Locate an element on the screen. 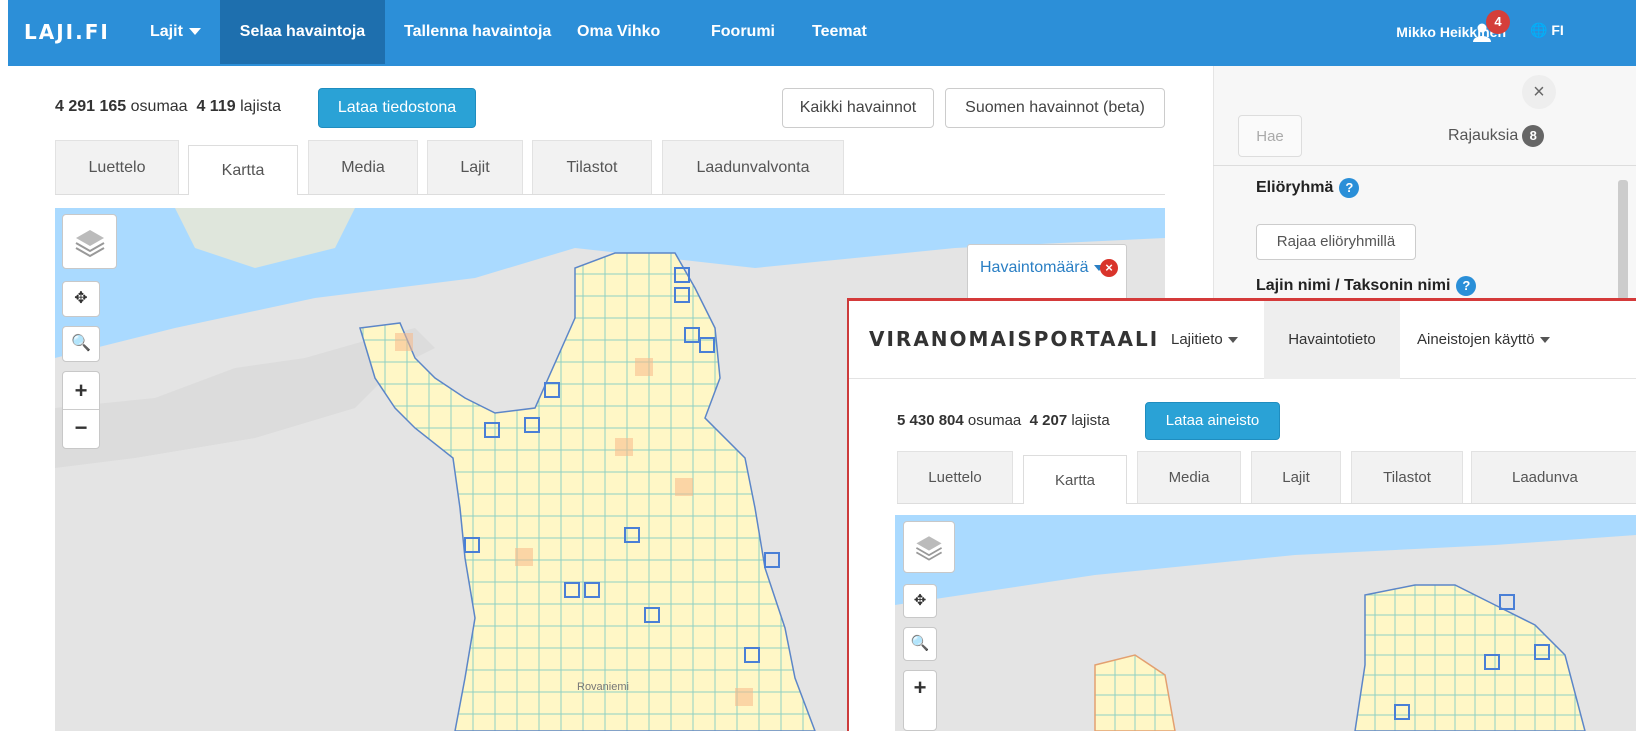  overlay-nav-havaintotieto: Havaintotieto is located at coordinates (1332, 340).